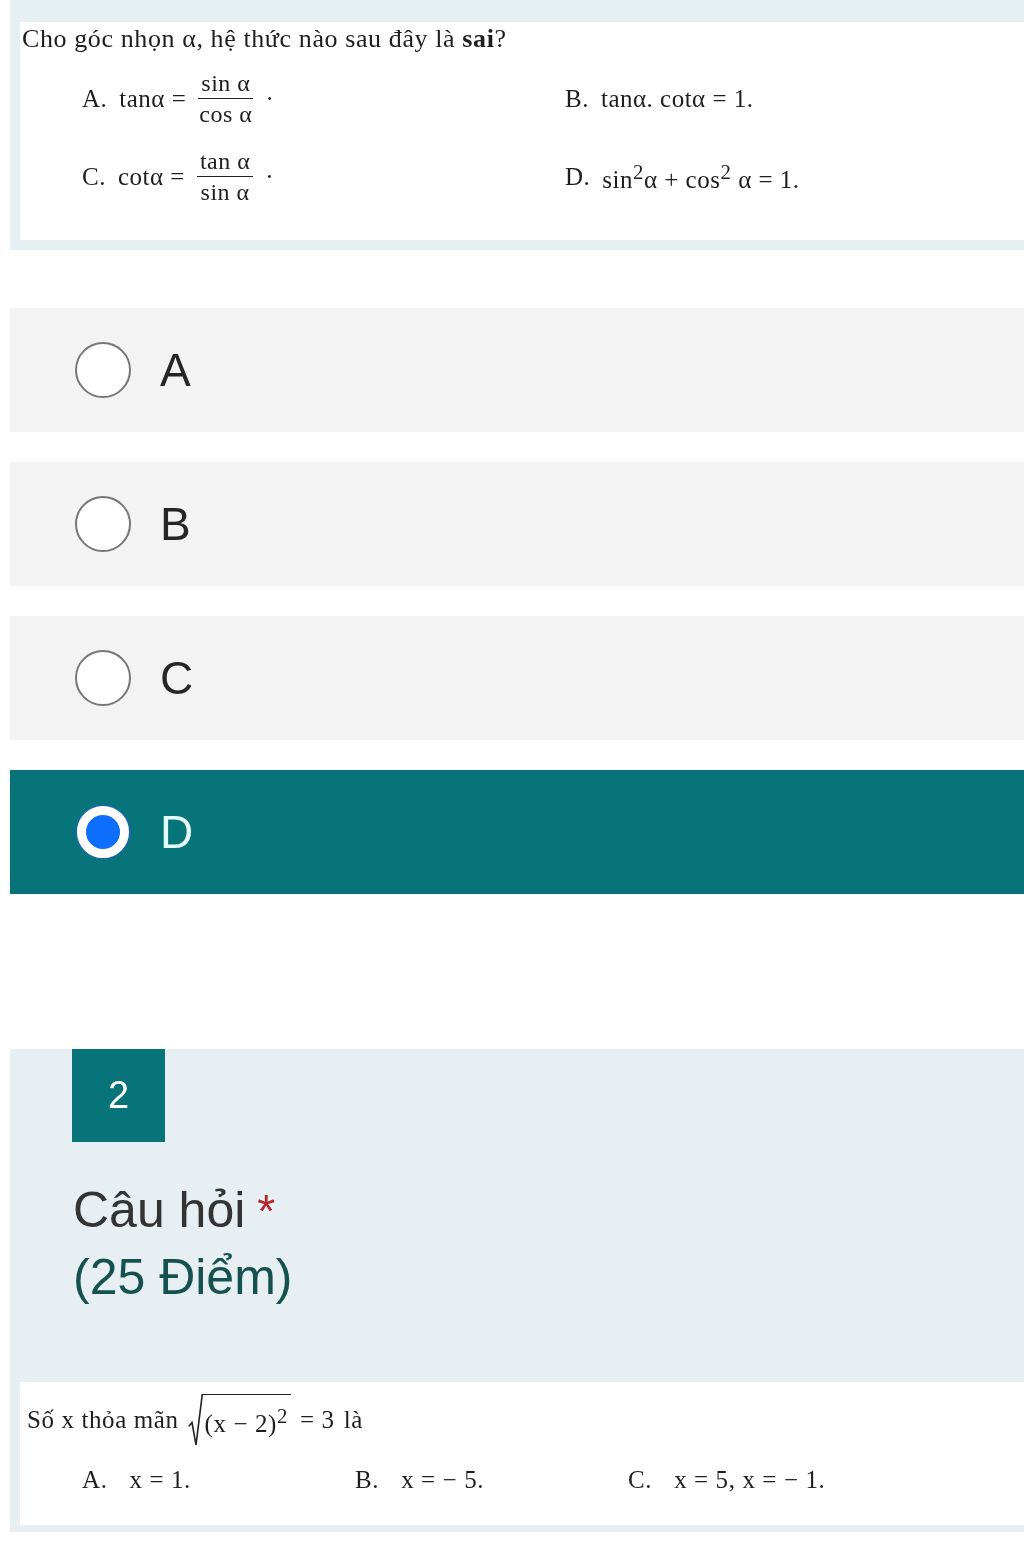  Describe the element at coordinates (225, 162) in the screenshot. I see `fraction-numerator: tan α` at that location.